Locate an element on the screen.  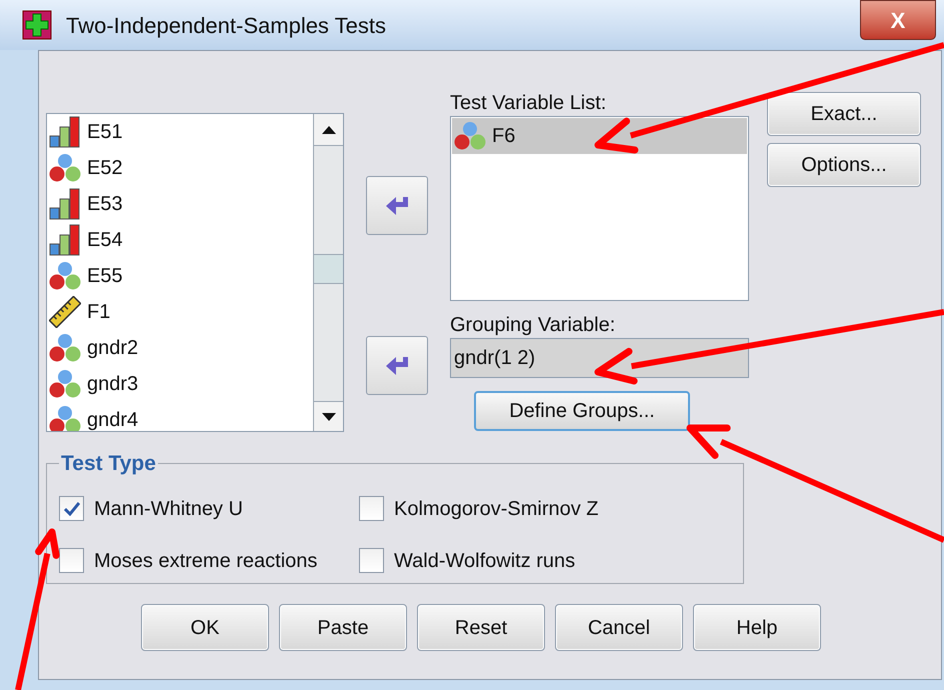
variable-item: gndr3 is located at coordinates (180, 384).